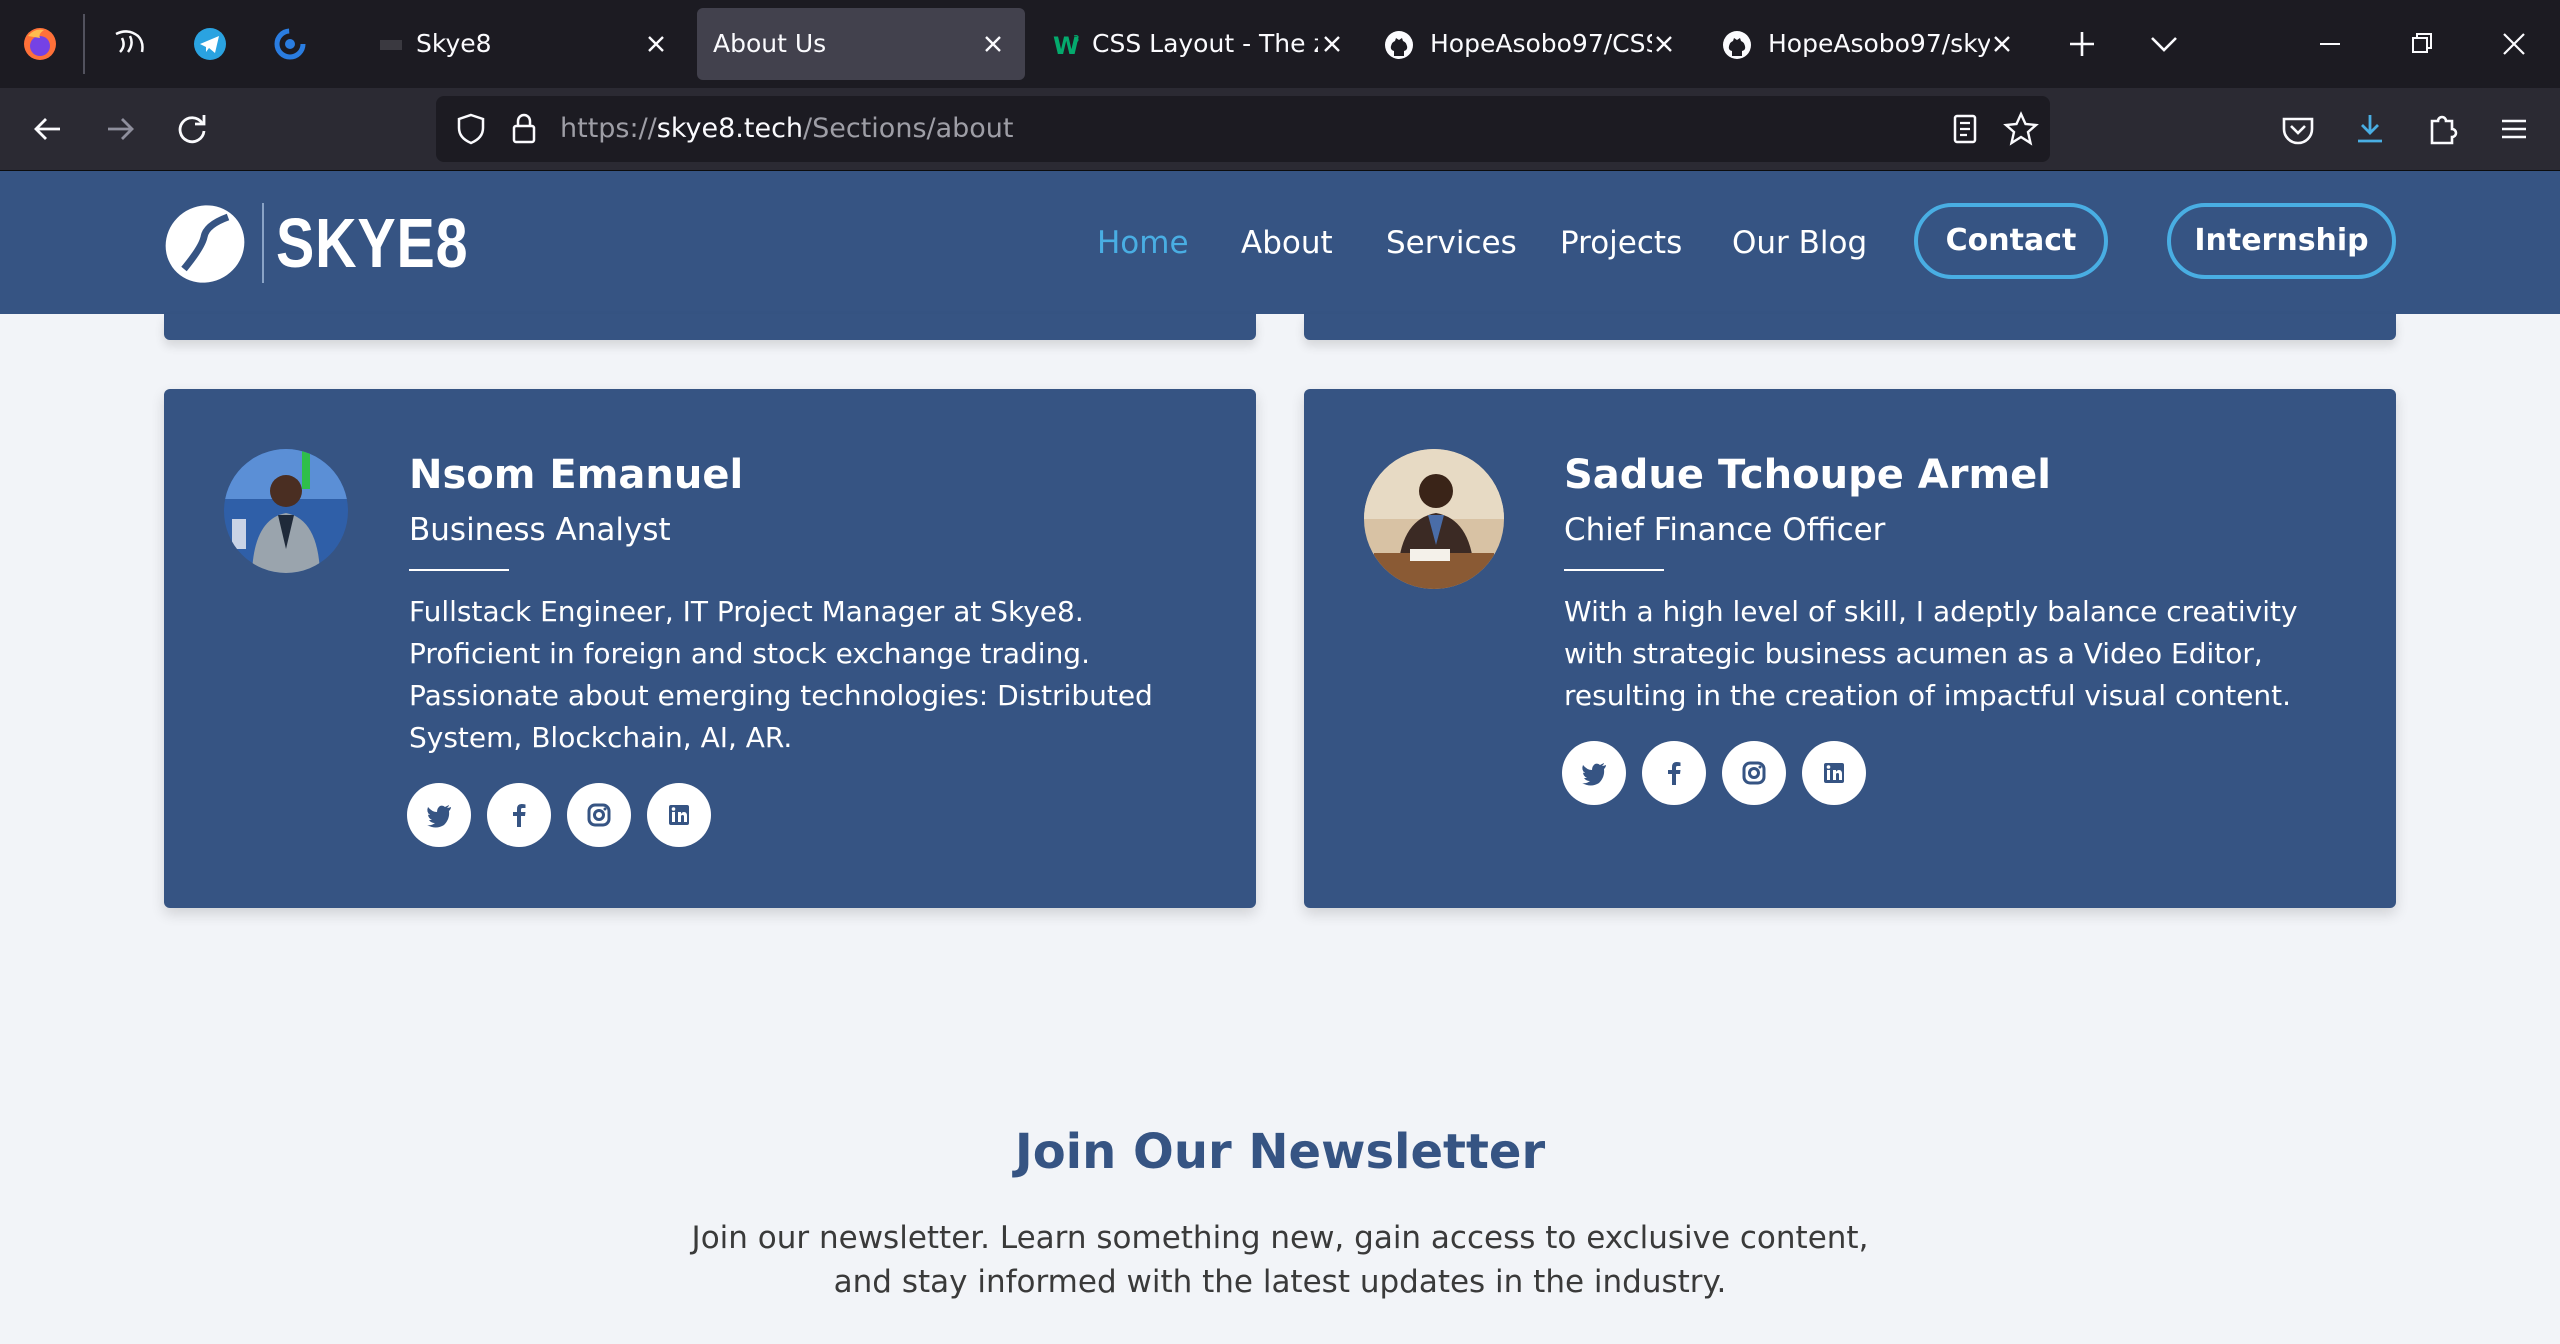  I want to click on tab-css-layout: W 3 CSS Layout - The z-in, so click(1195, 44).